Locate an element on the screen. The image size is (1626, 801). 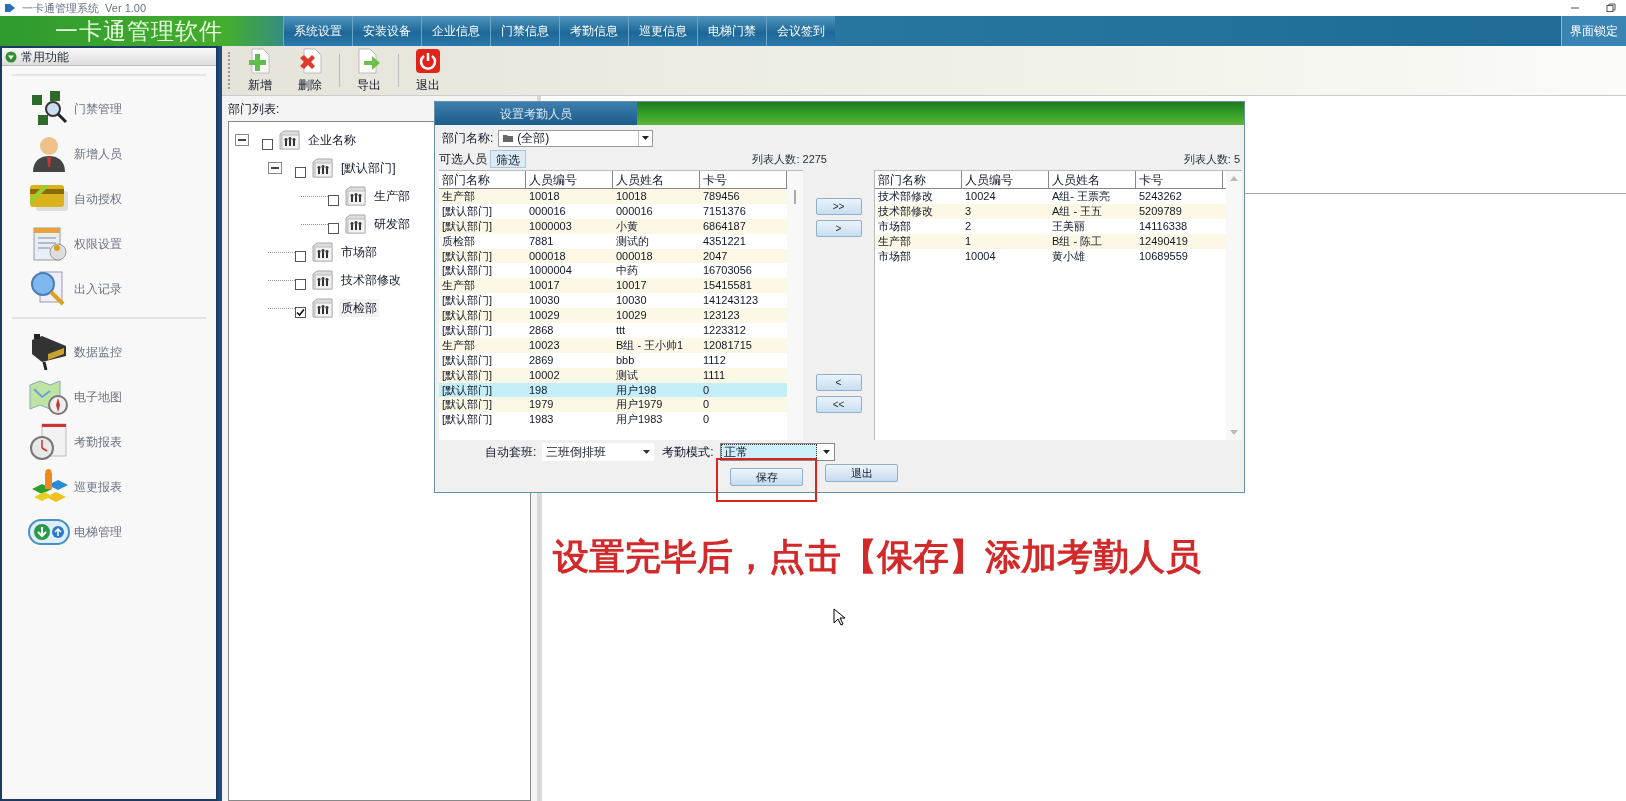
transfer-button: >> is located at coordinates (838, 206).